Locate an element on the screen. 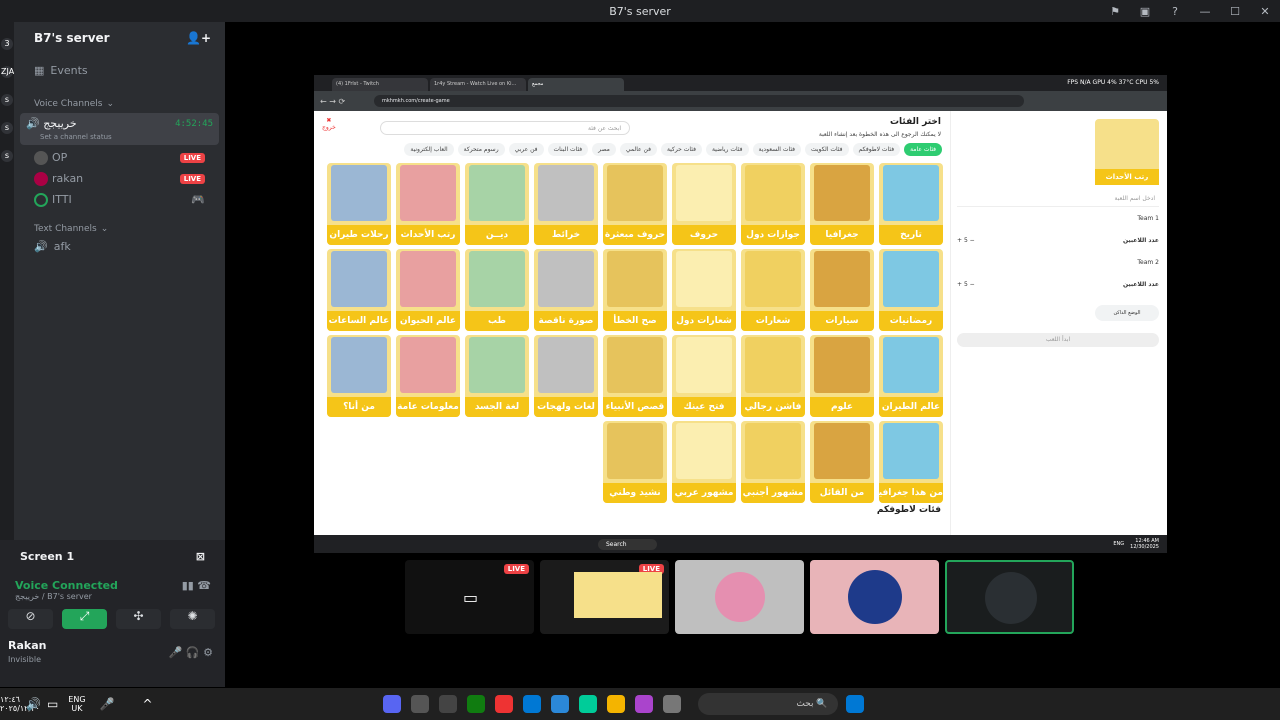  server-icon: 3 is located at coordinates (7, 44).